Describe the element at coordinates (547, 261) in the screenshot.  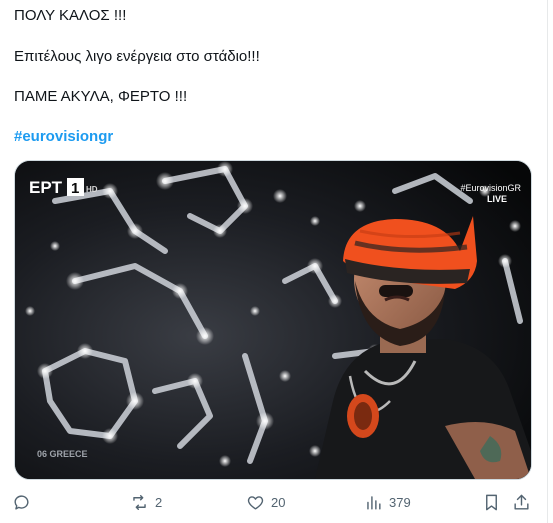
I see `timeline-border` at that location.